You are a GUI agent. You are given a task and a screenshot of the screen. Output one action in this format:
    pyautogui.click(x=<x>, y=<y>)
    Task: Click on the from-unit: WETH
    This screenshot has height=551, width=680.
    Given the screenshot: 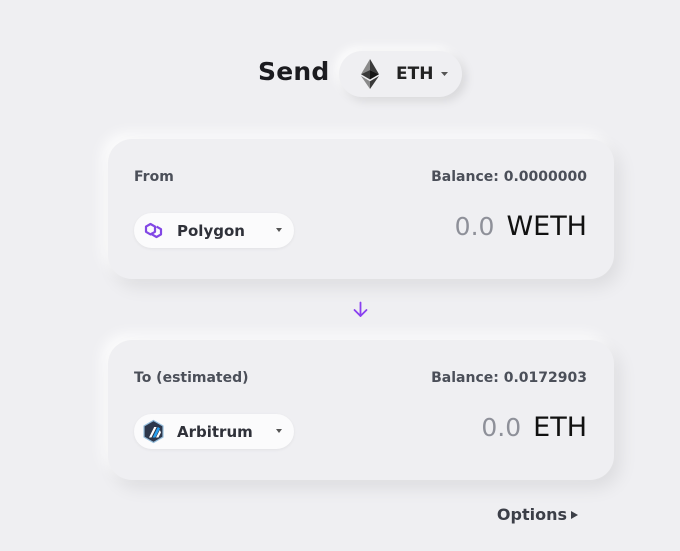 What is the action you would take?
    pyautogui.click(x=546, y=226)
    